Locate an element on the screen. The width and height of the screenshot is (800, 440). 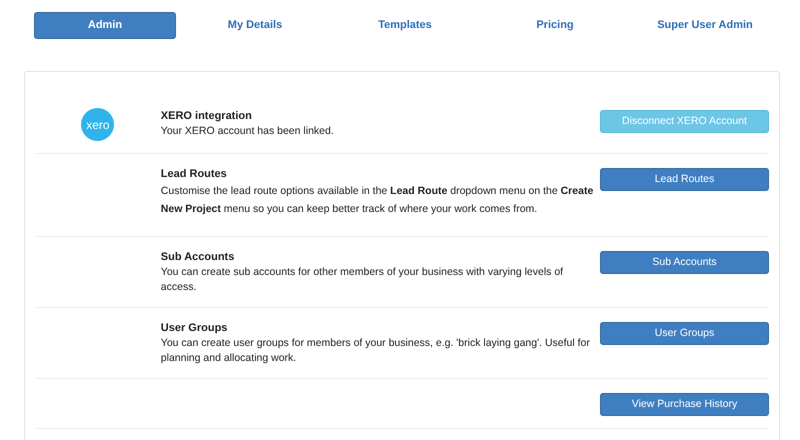
section-title: XERO integration is located at coordinates (206, 116).